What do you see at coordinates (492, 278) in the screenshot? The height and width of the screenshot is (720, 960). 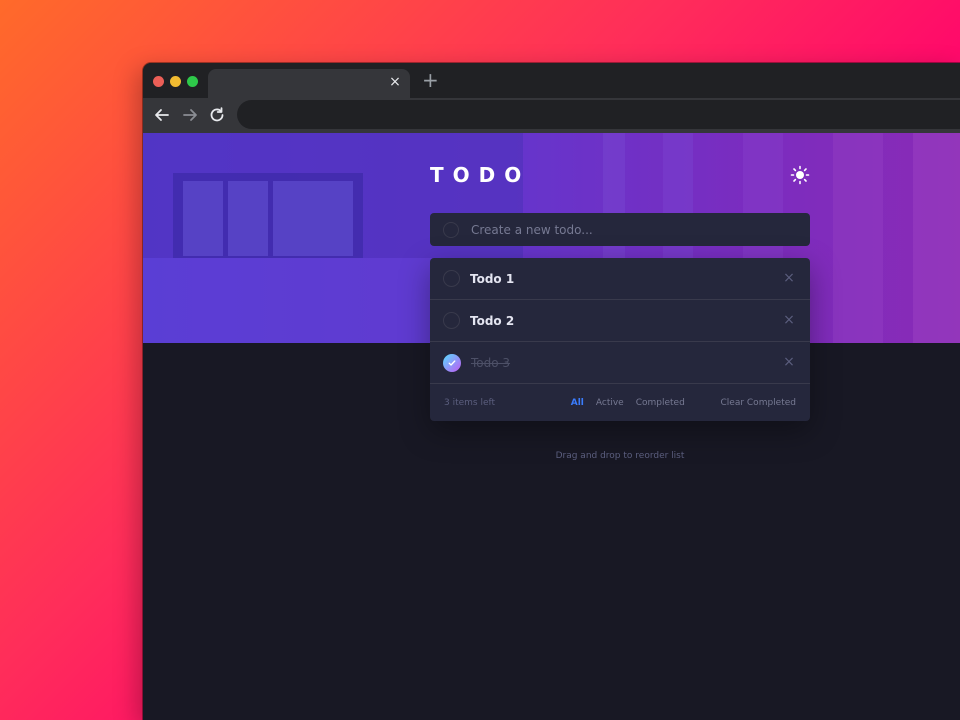 I see `todo-label: Todo 1` at bounding box center [492, 278].